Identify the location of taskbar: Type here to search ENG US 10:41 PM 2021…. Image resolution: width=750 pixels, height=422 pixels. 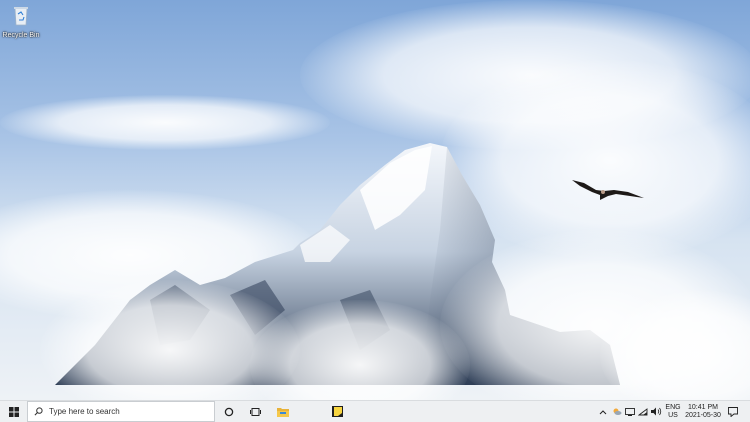
(375, 411).